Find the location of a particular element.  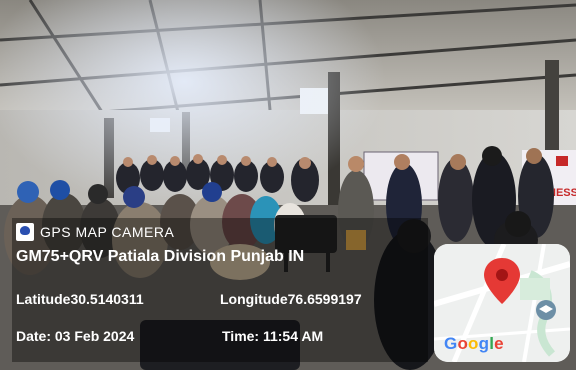

location-address: GM75+QRV Patiala Division Punjab IN is located at coordinates (160, 256).